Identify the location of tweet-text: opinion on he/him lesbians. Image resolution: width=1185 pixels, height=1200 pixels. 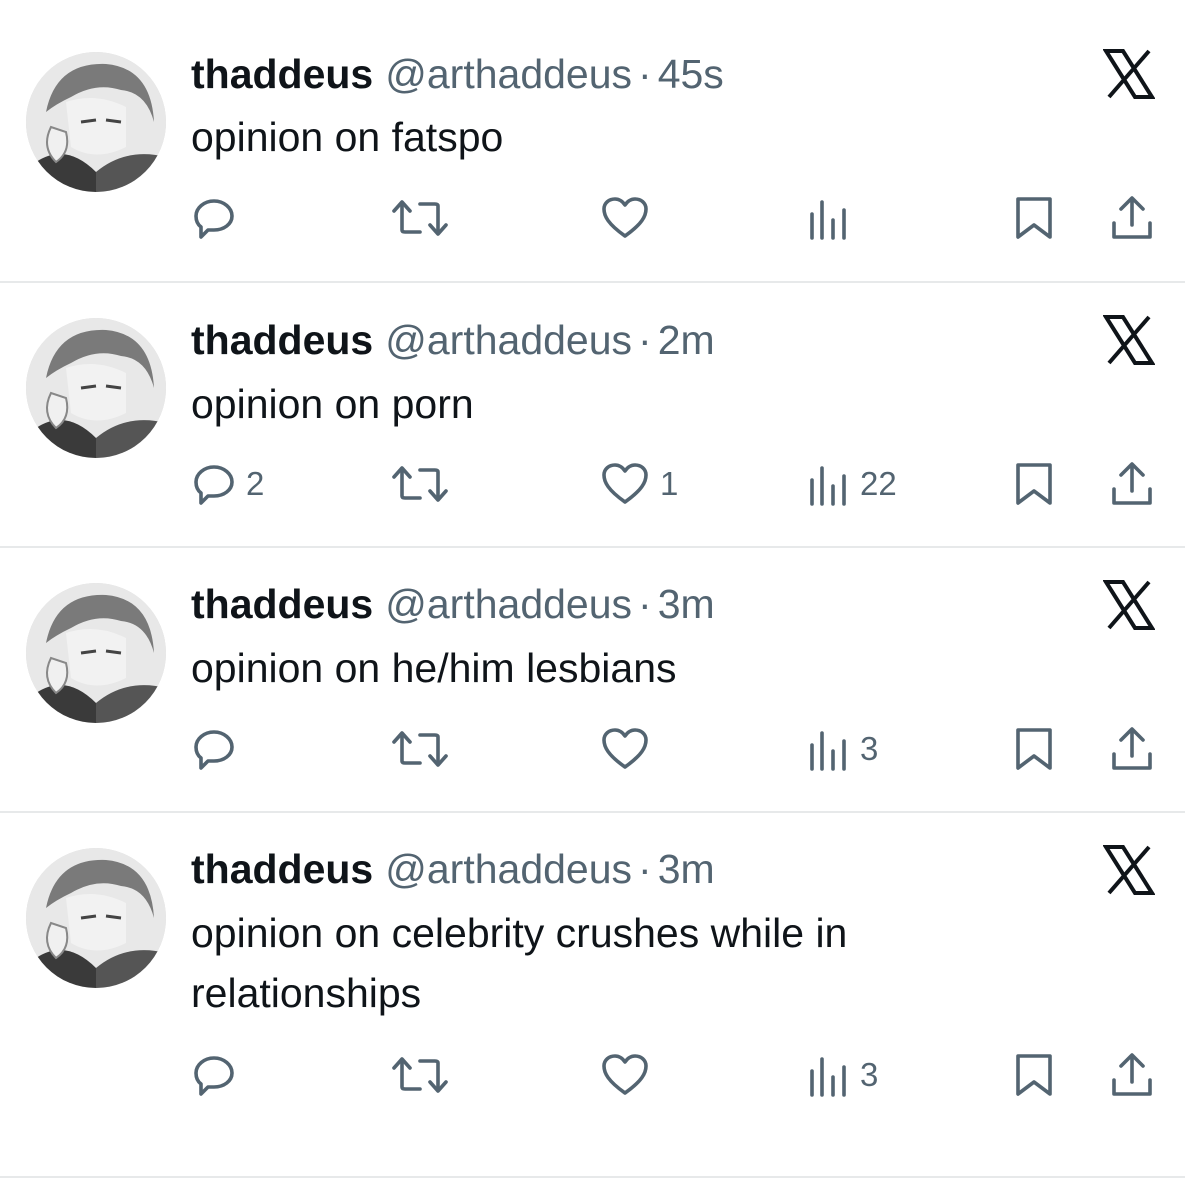
(434, 668).